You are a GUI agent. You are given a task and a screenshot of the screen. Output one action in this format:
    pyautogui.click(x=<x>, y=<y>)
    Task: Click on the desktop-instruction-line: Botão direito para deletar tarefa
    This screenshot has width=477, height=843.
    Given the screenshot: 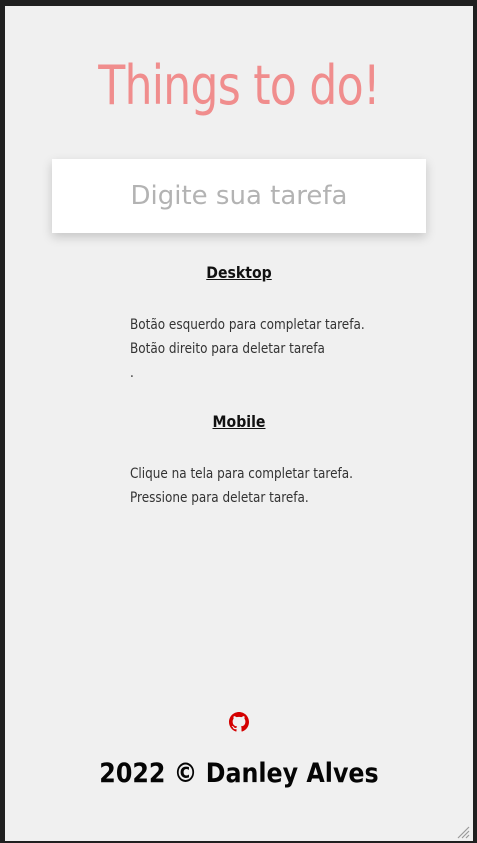 What is the action you would take?
    pyautogui.click(x=227, y=349)
    